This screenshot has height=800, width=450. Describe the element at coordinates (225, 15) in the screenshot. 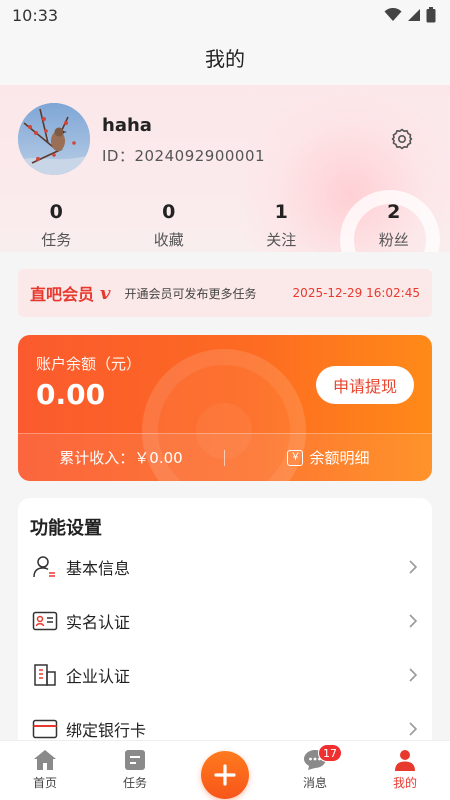

I see `status-bar: 10:33` at that location.